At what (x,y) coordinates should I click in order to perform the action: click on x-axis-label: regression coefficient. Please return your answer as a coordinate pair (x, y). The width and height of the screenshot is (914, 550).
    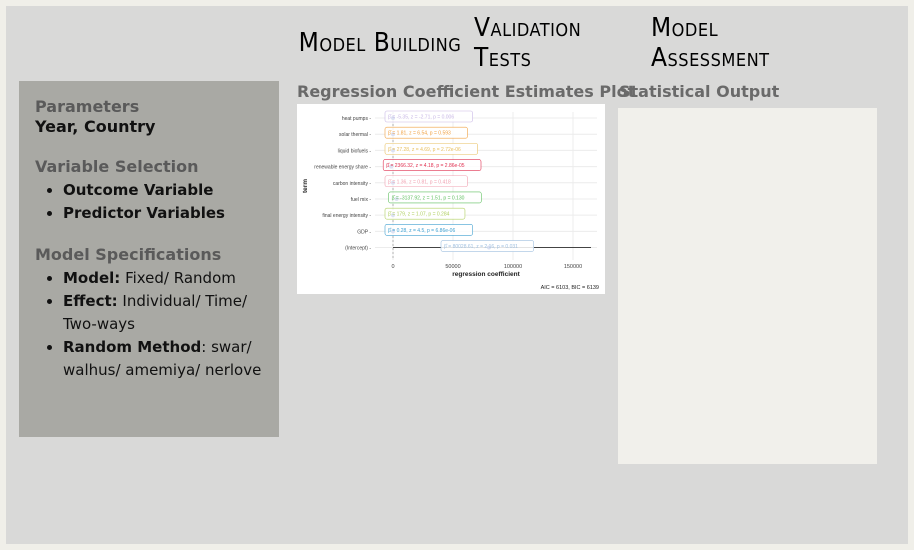
    Looking at the image, I should click on (486, 274).